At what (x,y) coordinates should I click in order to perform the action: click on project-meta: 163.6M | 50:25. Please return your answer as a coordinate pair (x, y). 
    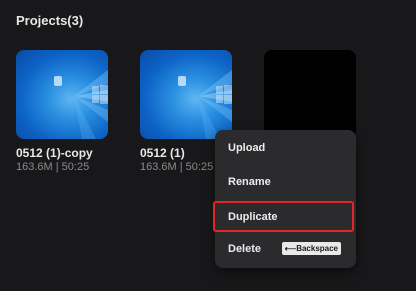
    Looking at the image, I should click on (53, 167).